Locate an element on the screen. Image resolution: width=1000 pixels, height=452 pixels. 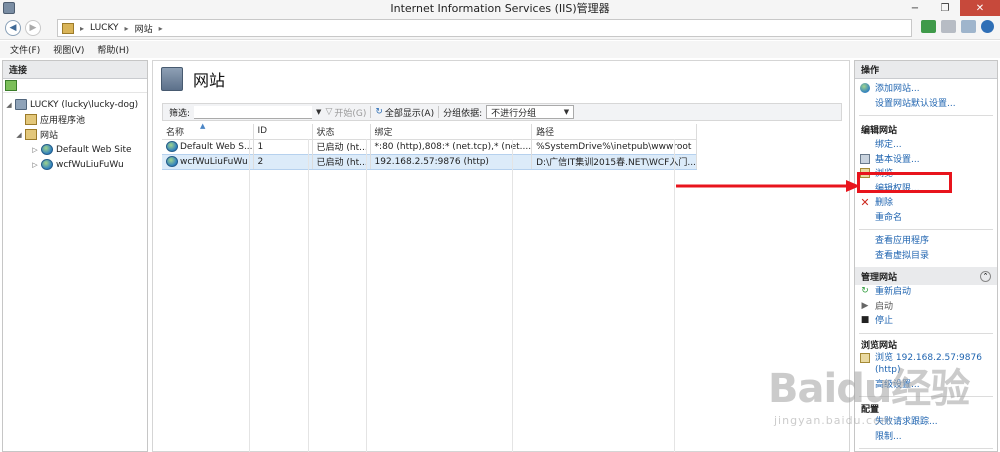
edit-site-heading: 编辑网站 is located at coordinates (879, 130).